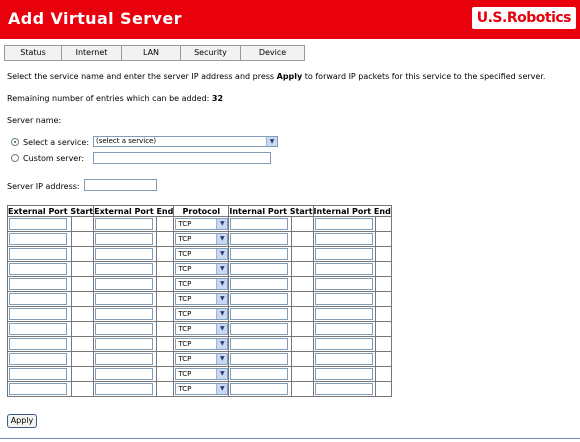 The width and height of the screenshot is (580, 442). Describe the element at coordinates (92, 53) in the screenshot. I see `tab-internet: Internet` at that location.